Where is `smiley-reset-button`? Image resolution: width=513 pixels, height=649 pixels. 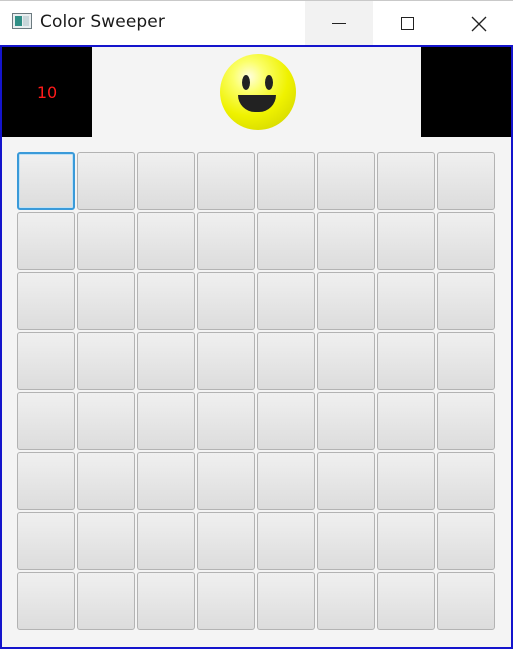
smiley-reset-button is located at coordinates (258, 92).